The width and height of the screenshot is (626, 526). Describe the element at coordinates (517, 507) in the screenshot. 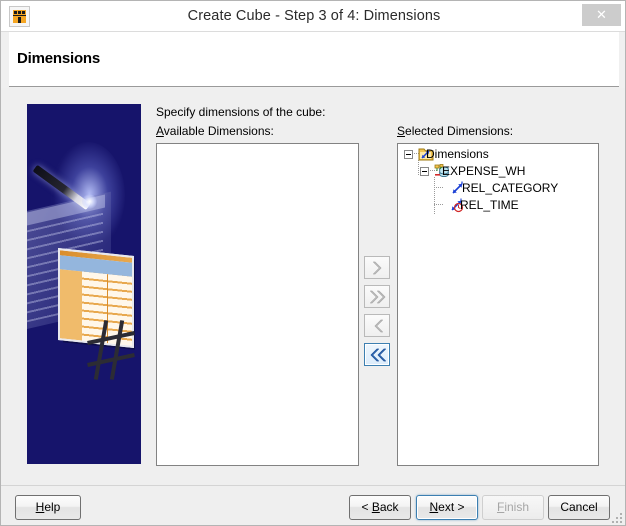

I see `finish-label-rest: inish` at that location.